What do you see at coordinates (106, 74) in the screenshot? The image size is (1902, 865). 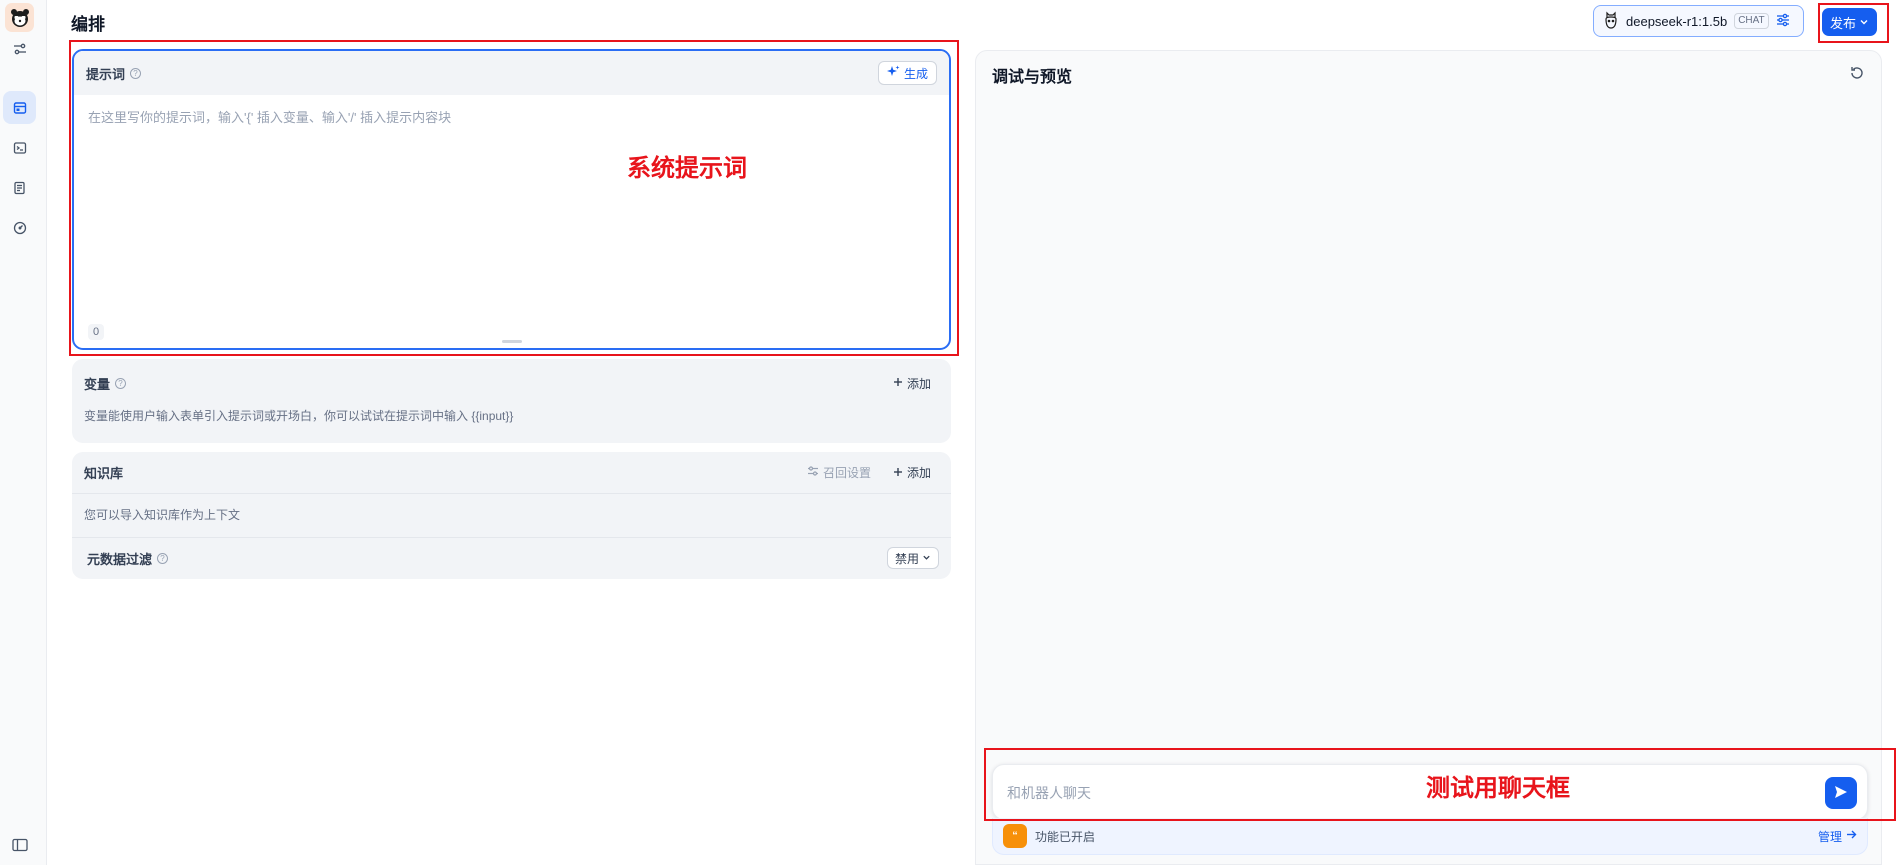 I see `prompt-title: 提示词` at bounding box center [106, 74].